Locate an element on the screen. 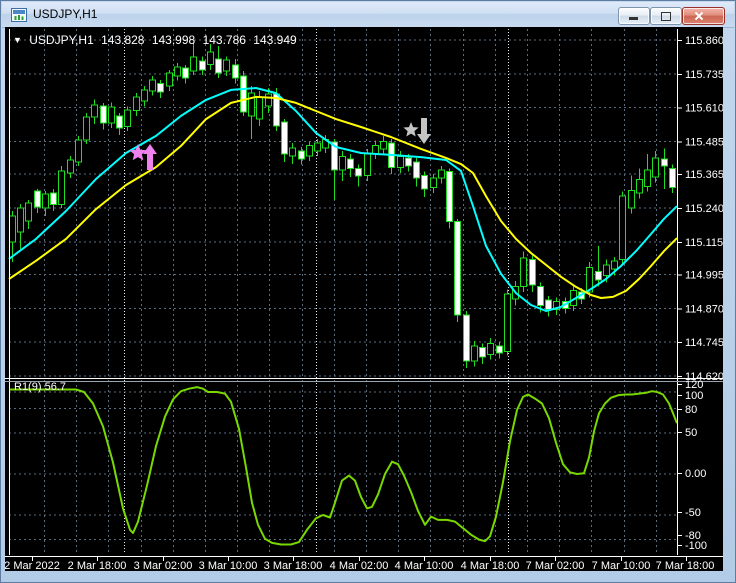 Image resolution: width=736 pixels, height=583 pixels. indicator-label: R1(9) 56.7 is located at coordinates (40, 387).